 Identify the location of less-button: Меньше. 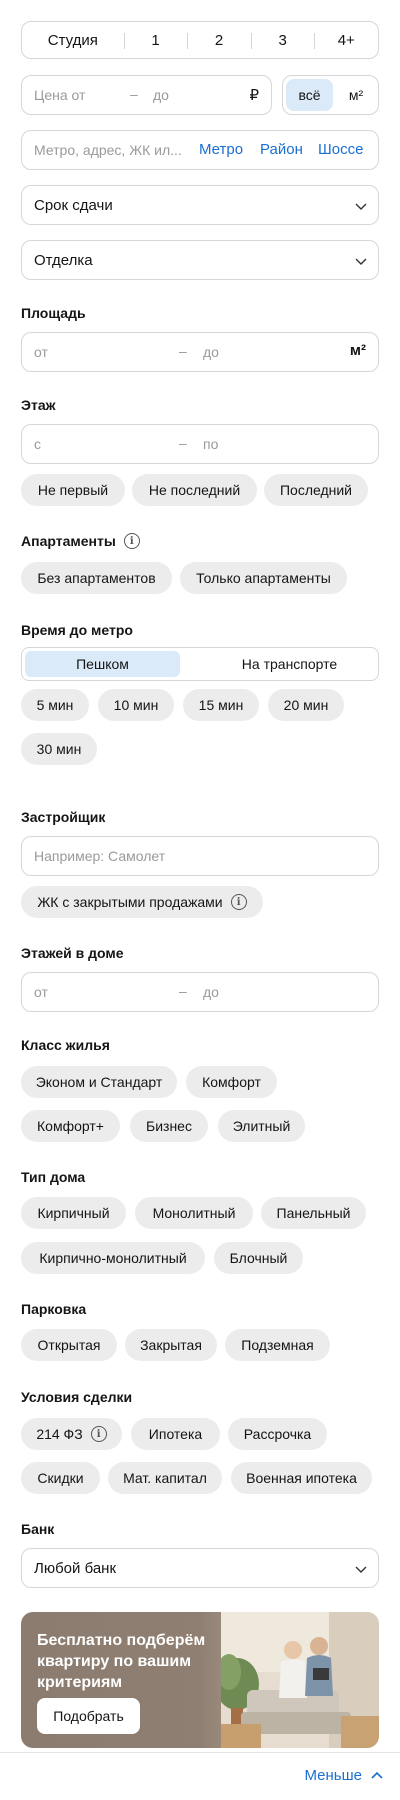
(344, 1775).